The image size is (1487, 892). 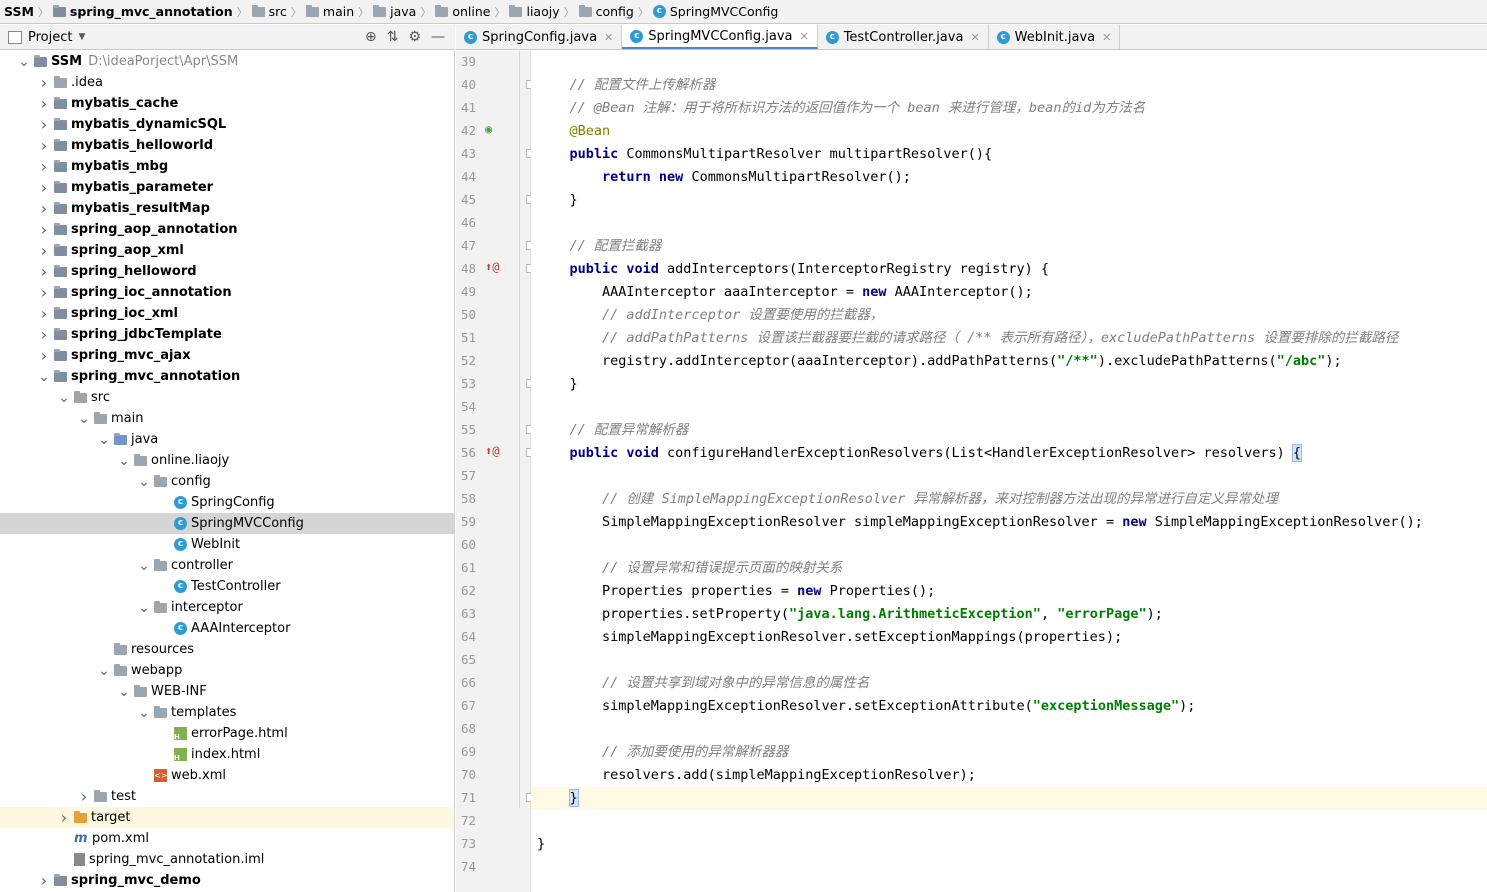 I want to click on tree-item: › mybatis_dynamicSQL, so click(x=227, y=124).